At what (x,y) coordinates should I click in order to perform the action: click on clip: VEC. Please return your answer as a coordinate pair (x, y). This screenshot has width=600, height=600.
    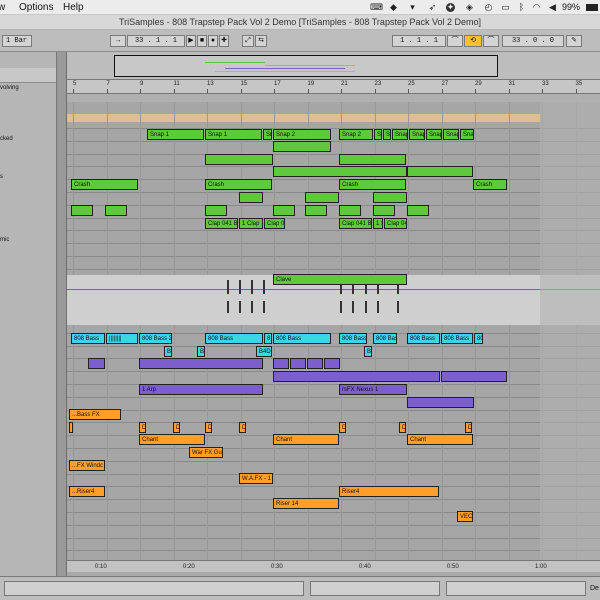
    Looking at the image, I should click on (465, 516).